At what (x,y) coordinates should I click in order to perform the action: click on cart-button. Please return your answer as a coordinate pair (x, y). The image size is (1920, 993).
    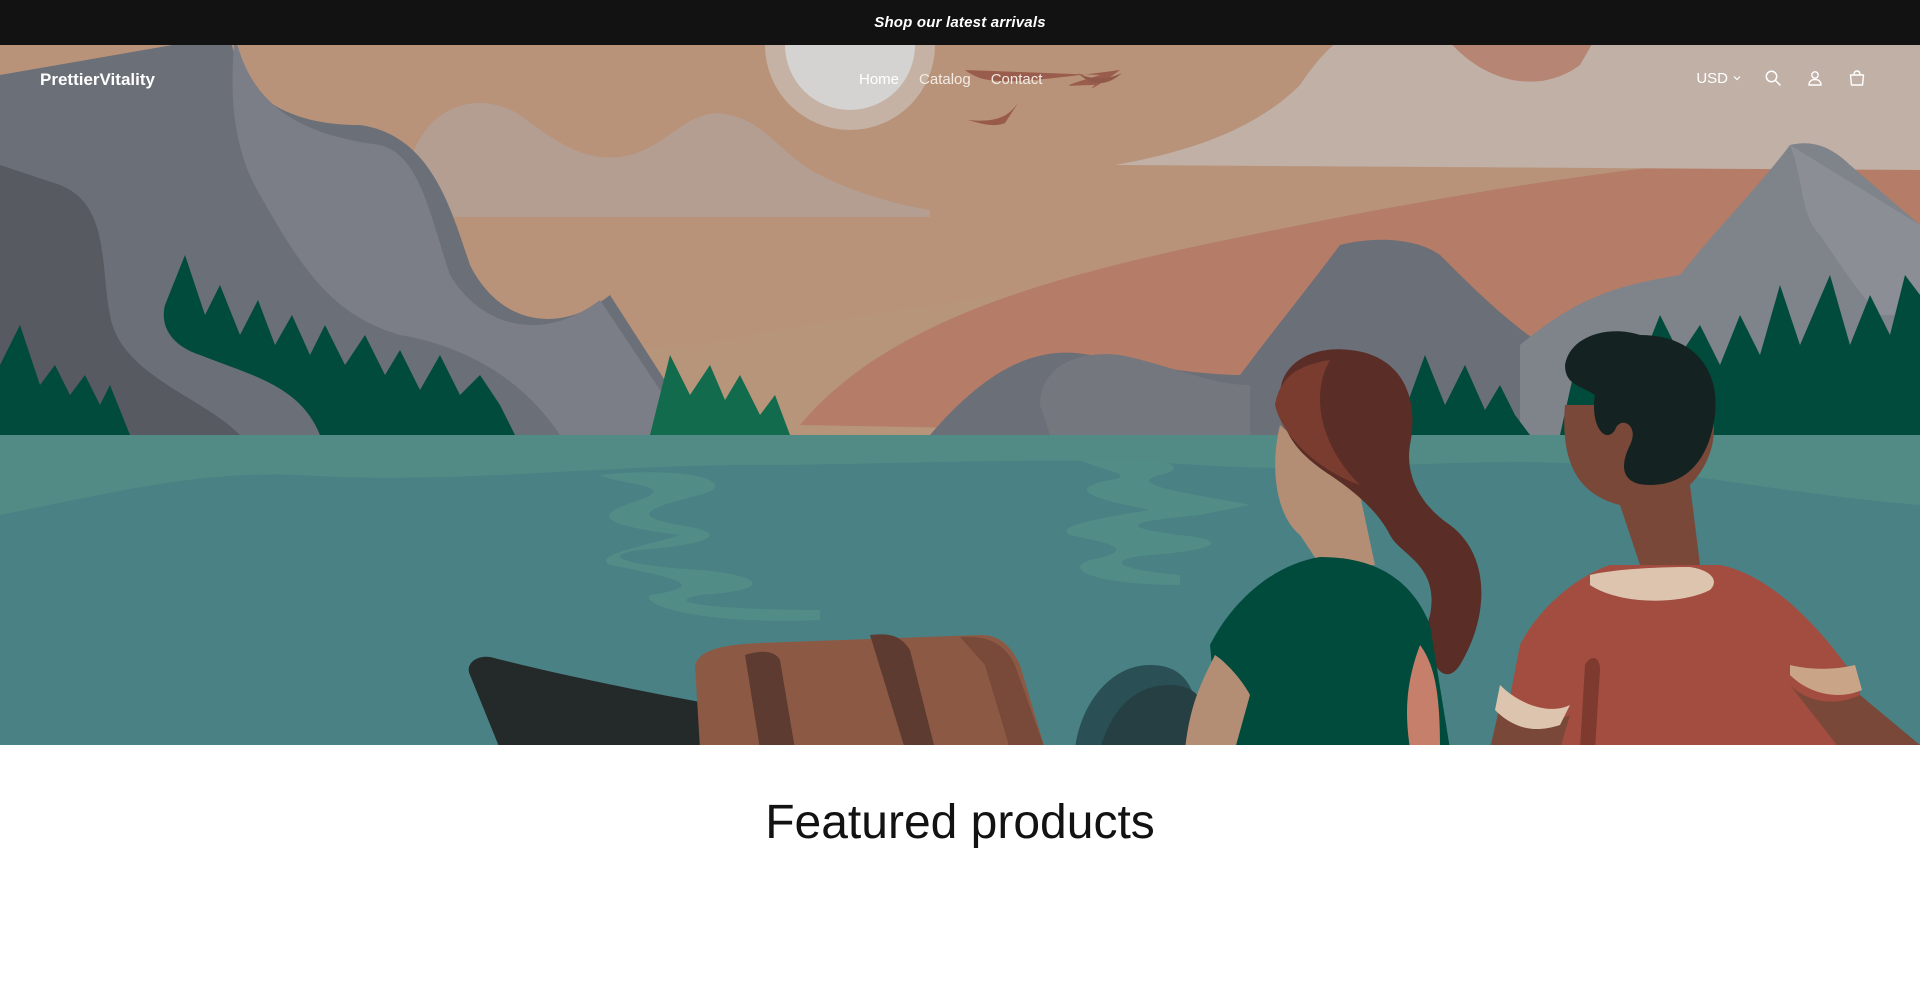
    Looking at the image, I should click on (1857, 78).